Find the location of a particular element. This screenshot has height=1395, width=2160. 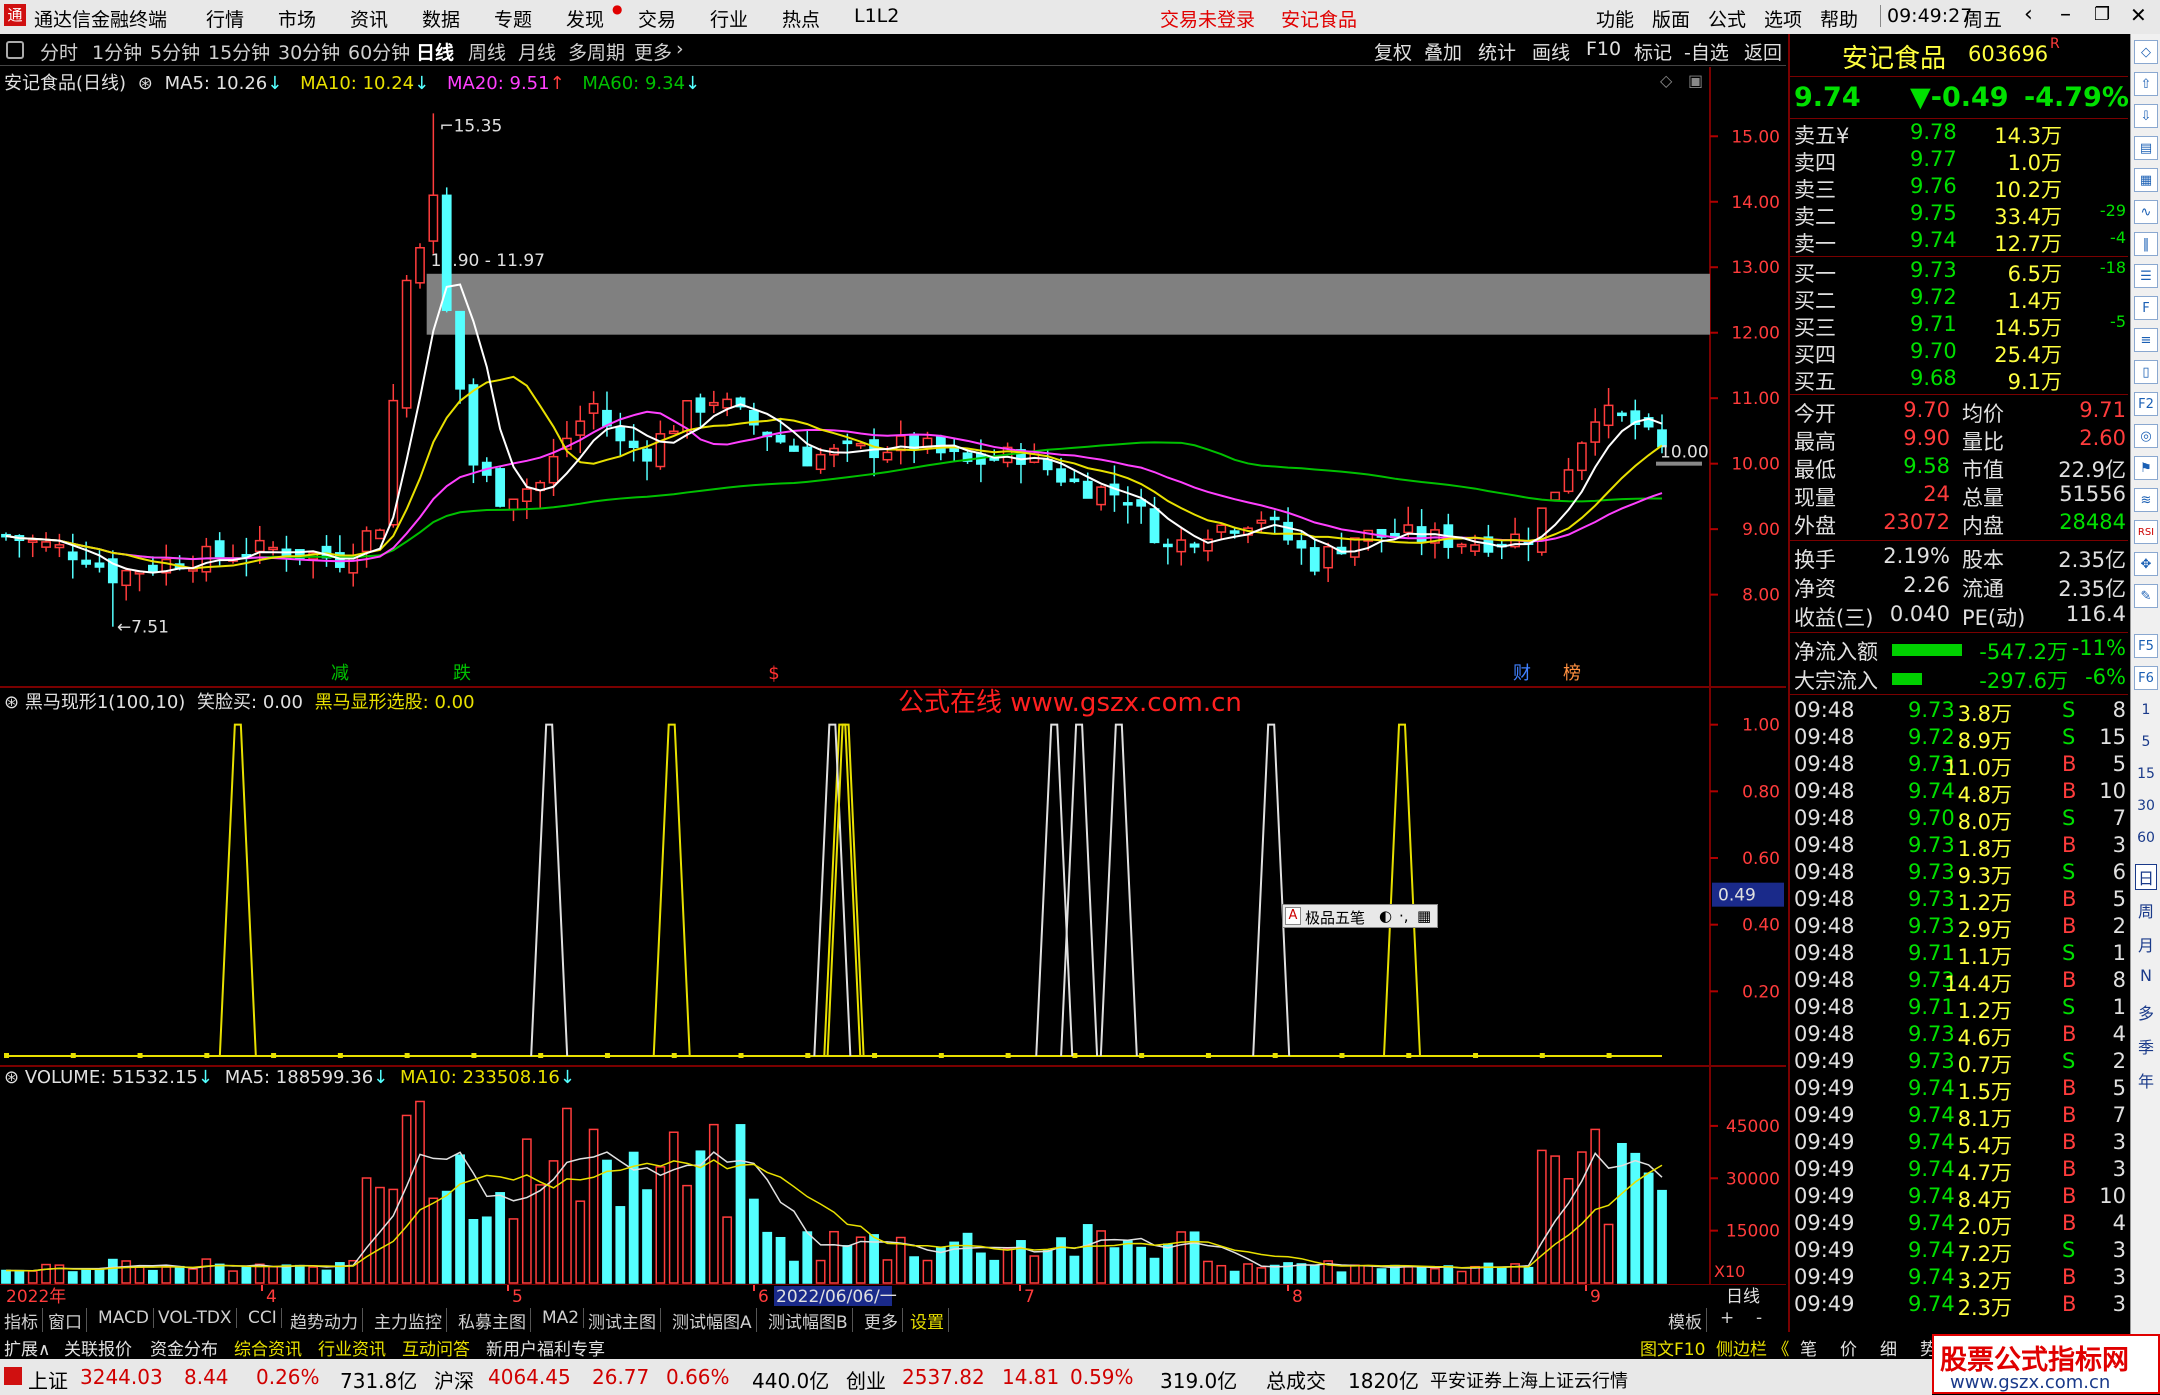

tab-zhuli: 主力监控 is located at coordinates (408, 1320).